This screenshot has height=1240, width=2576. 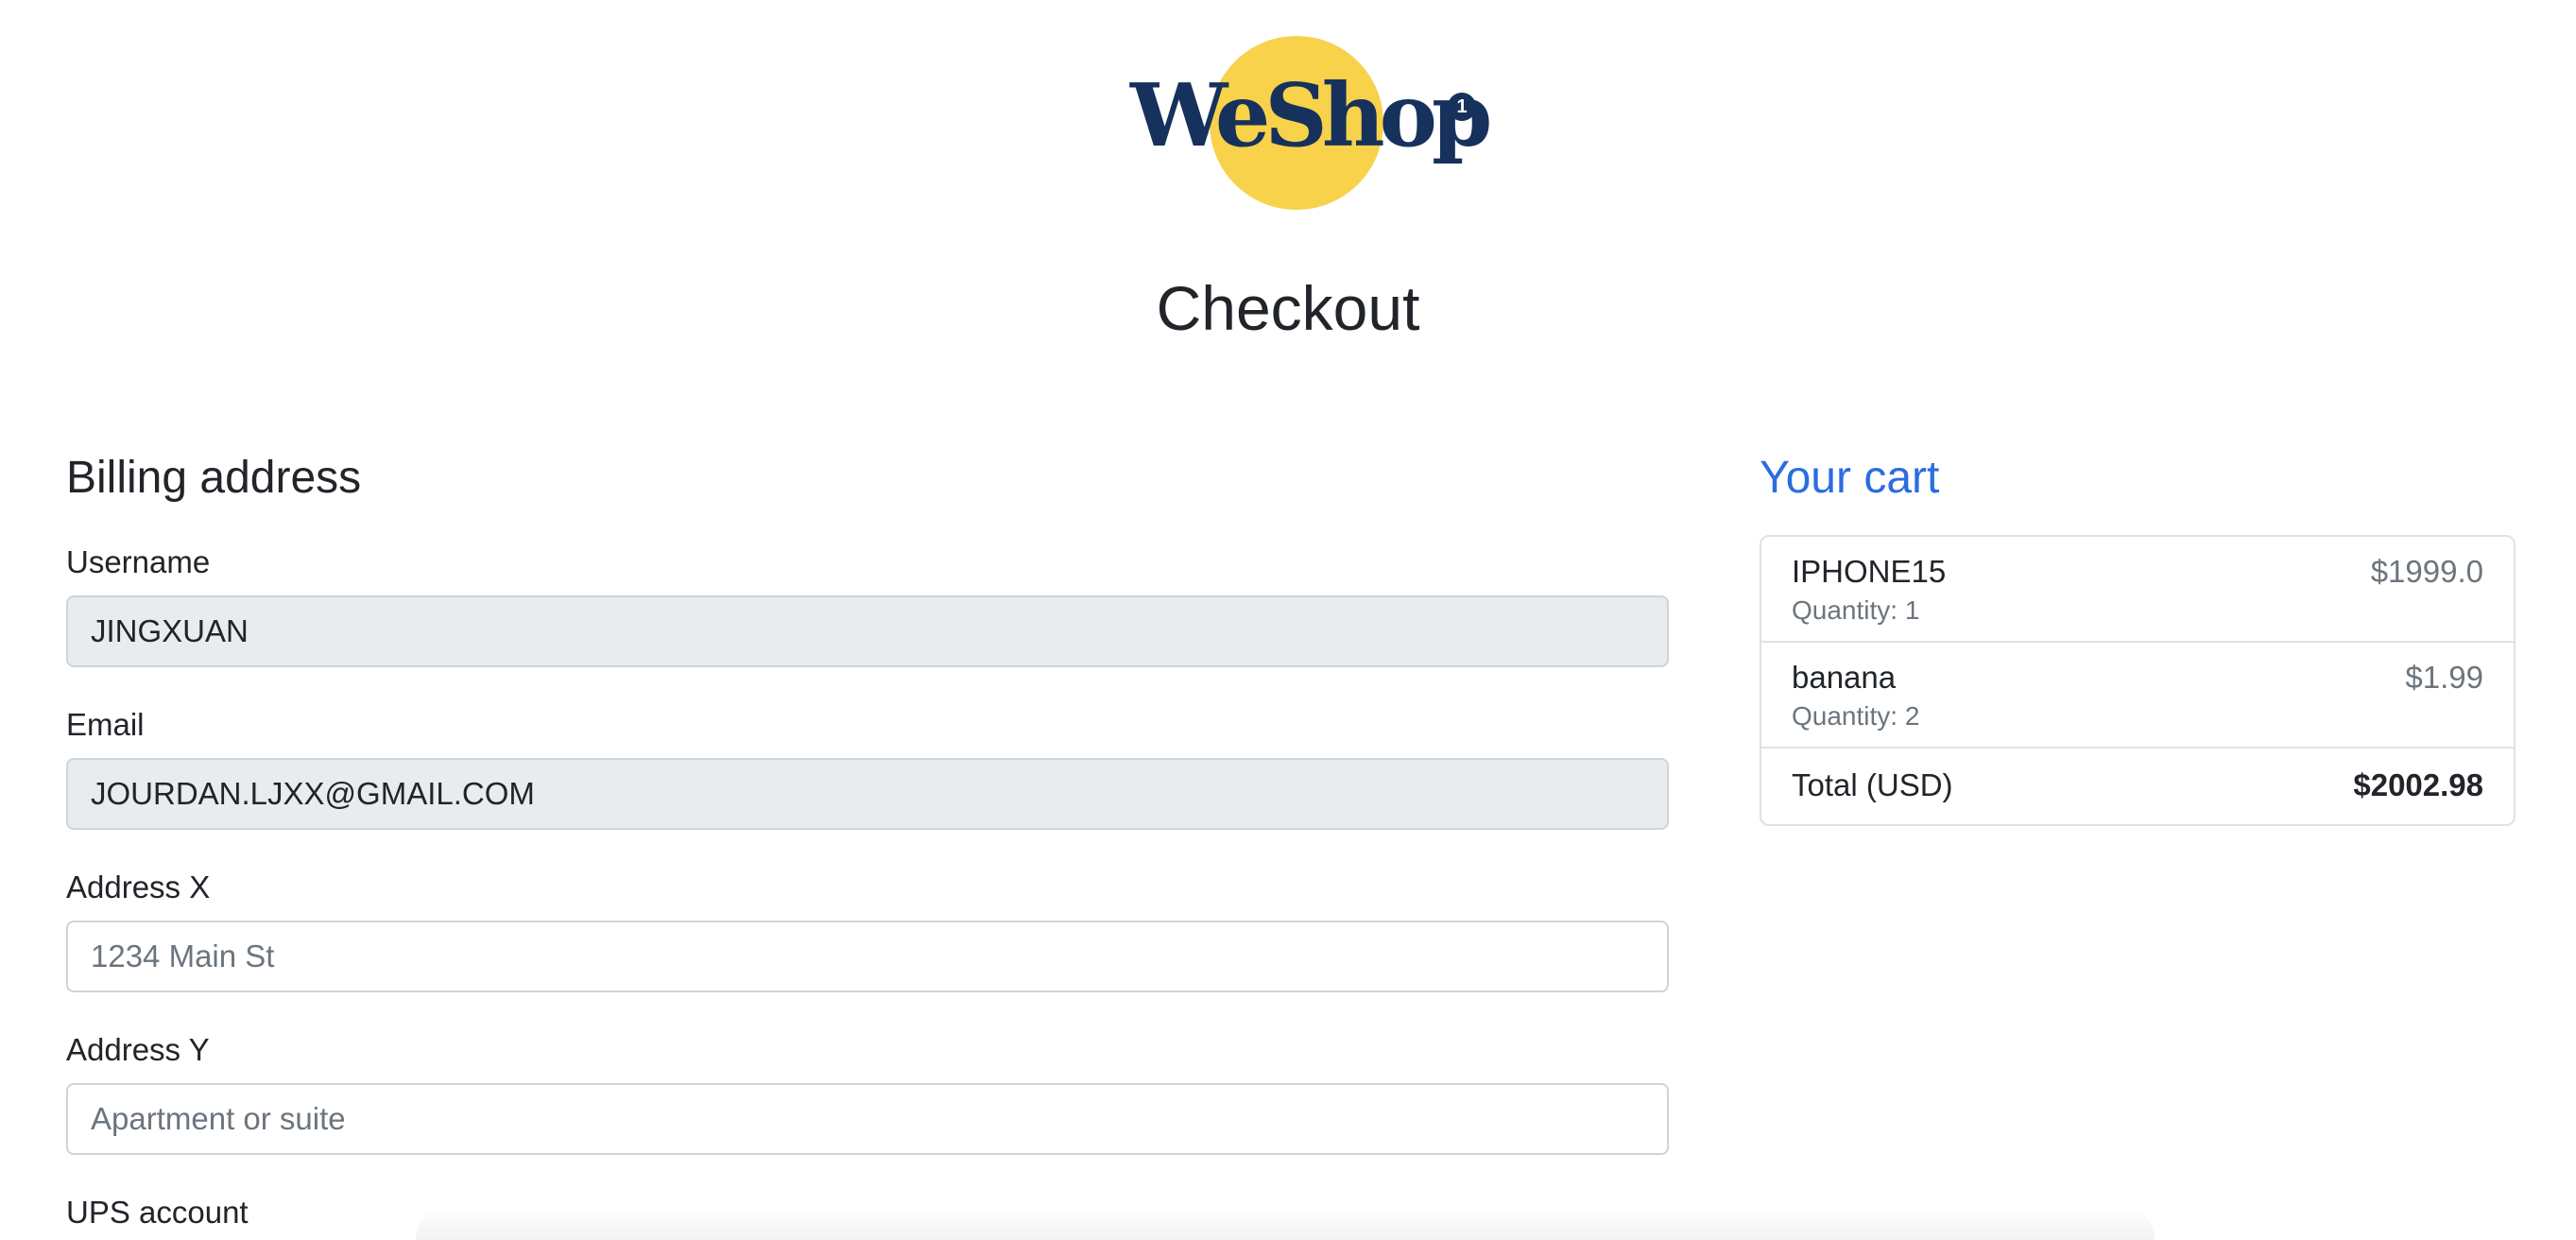 What do you see at coordinates (2137, 786) in the screenshot?
I see `cart-total-row: Total (USD) $2002.98` at bounding box center [2137, 786].